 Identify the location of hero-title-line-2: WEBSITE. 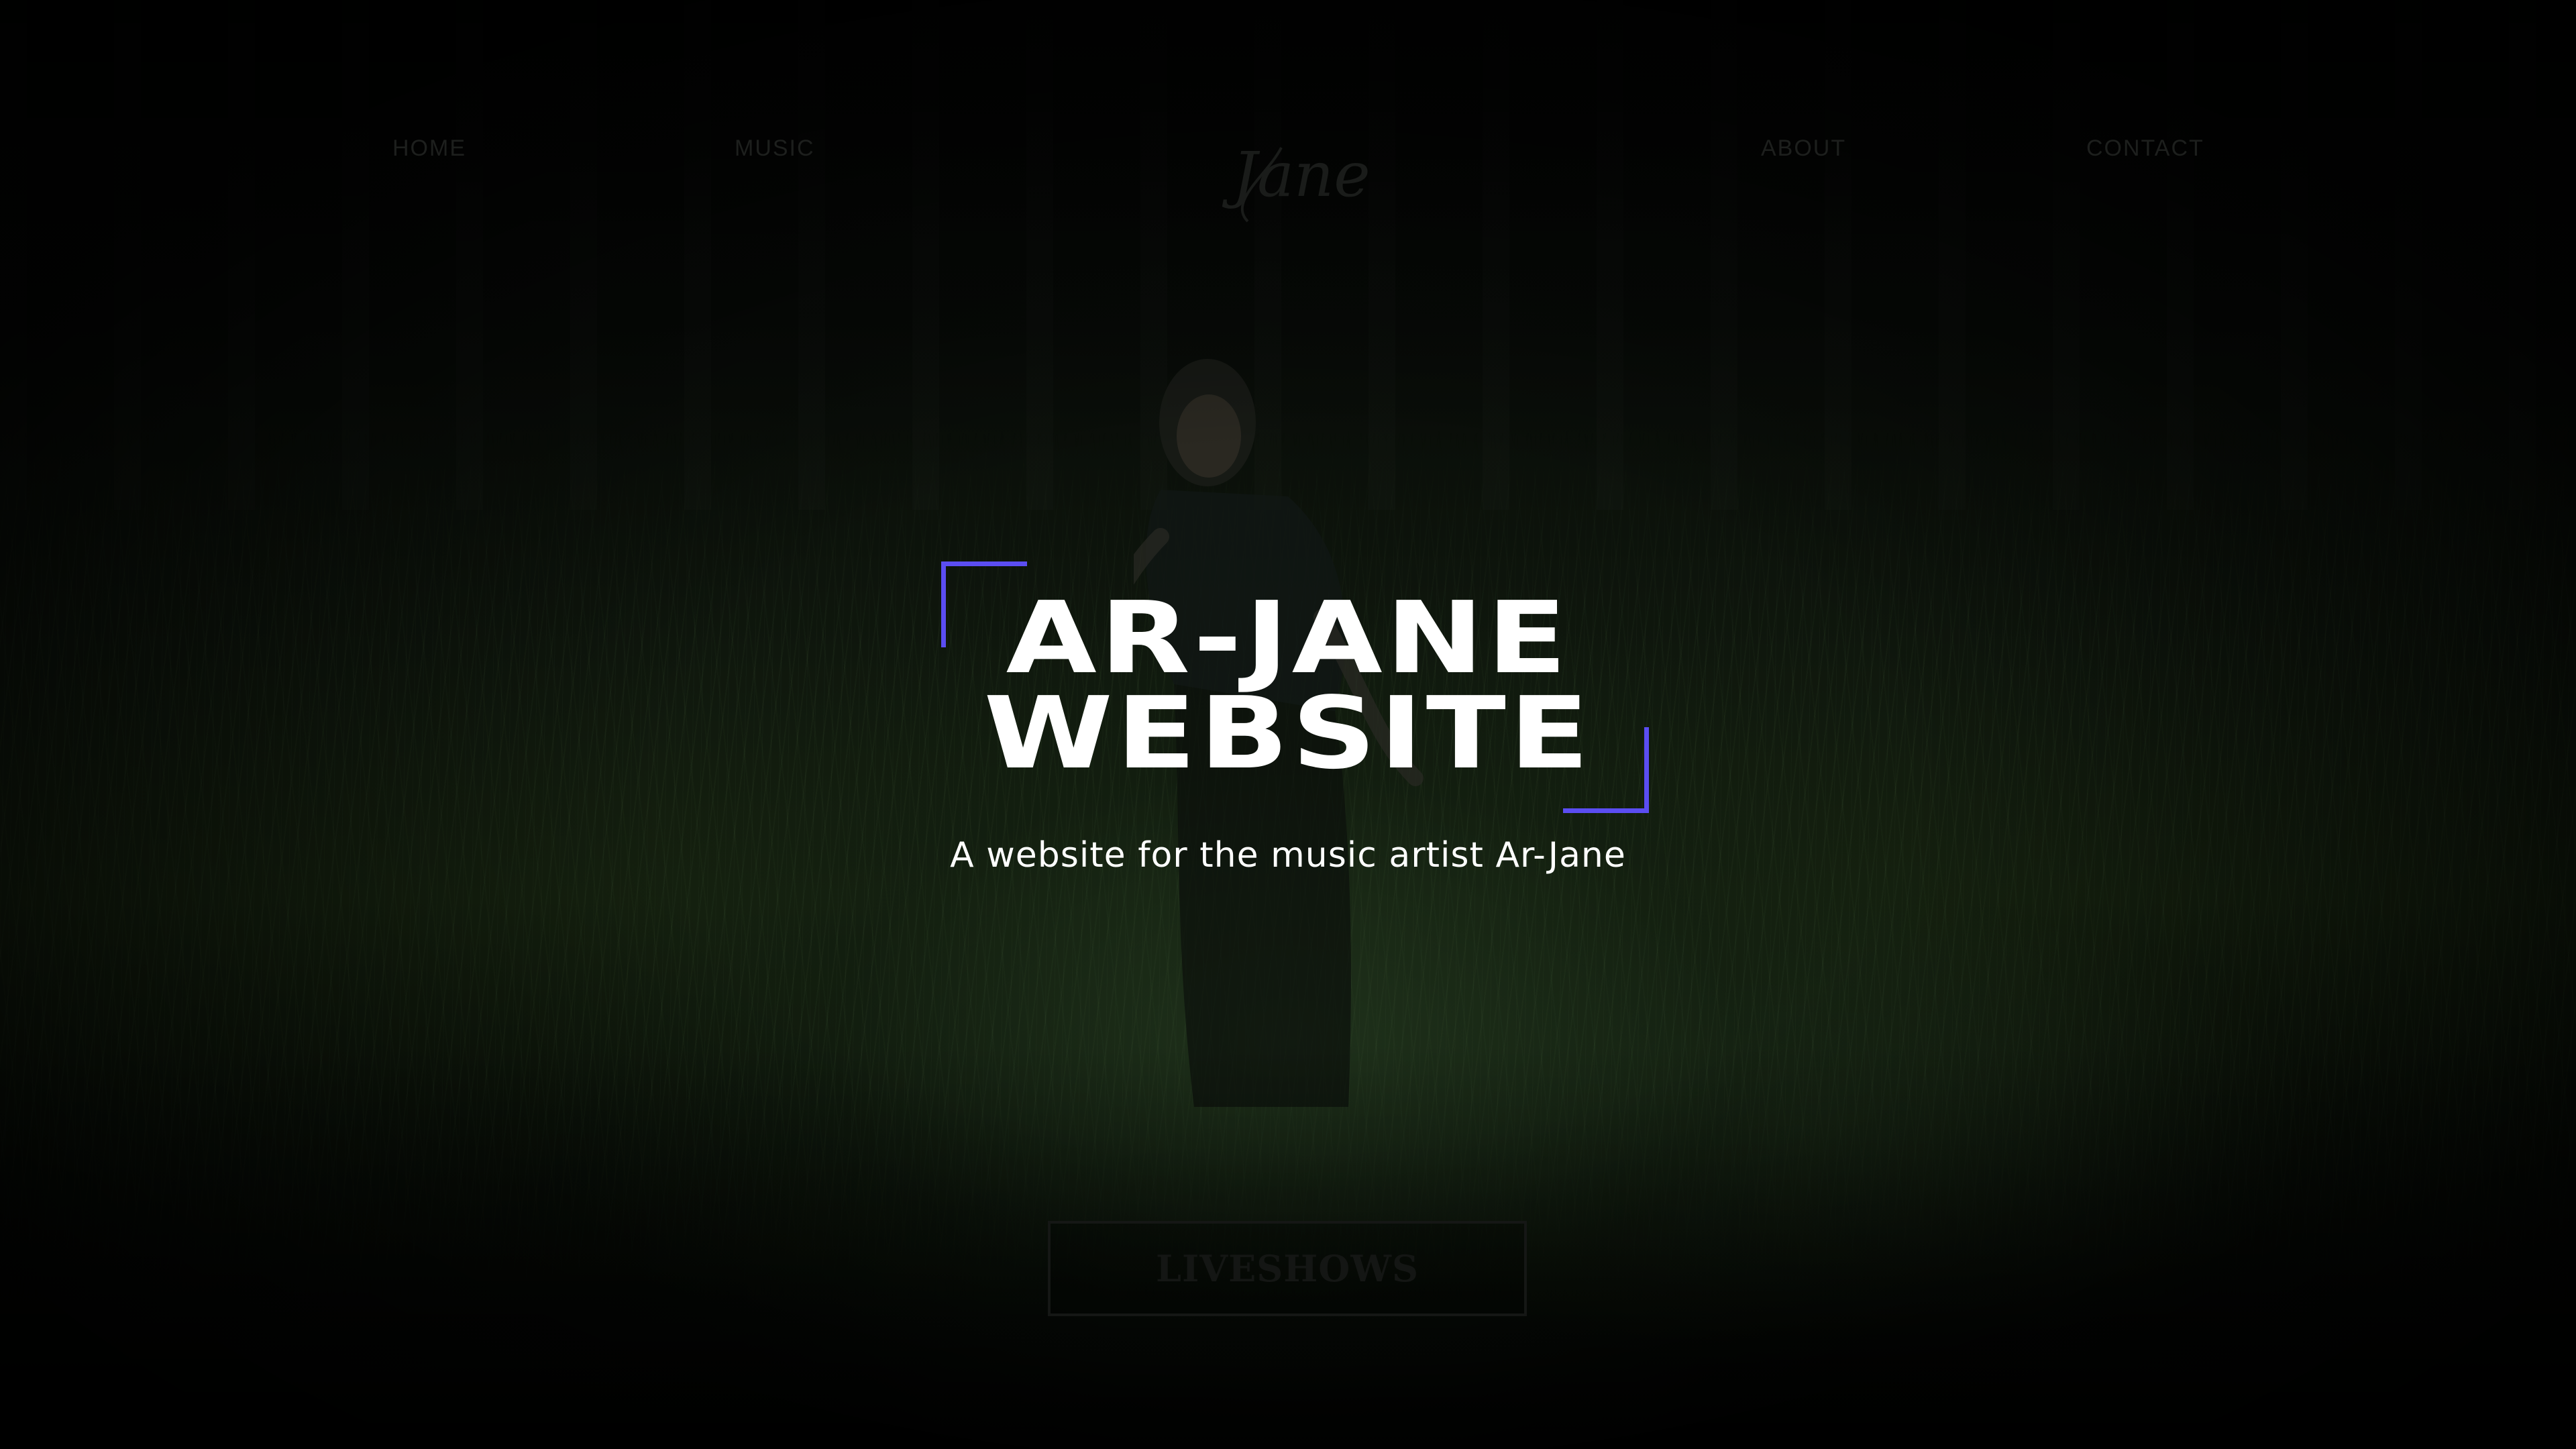
(1288, 733).